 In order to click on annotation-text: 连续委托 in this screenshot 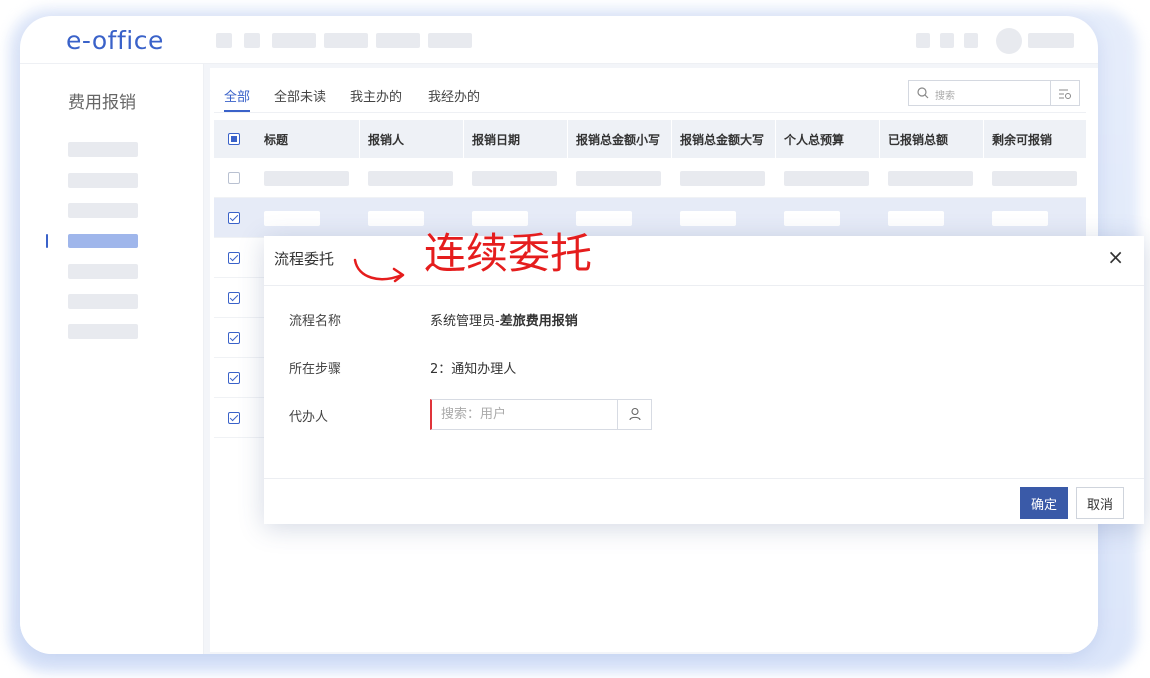, I will do `click(508, 253)`.